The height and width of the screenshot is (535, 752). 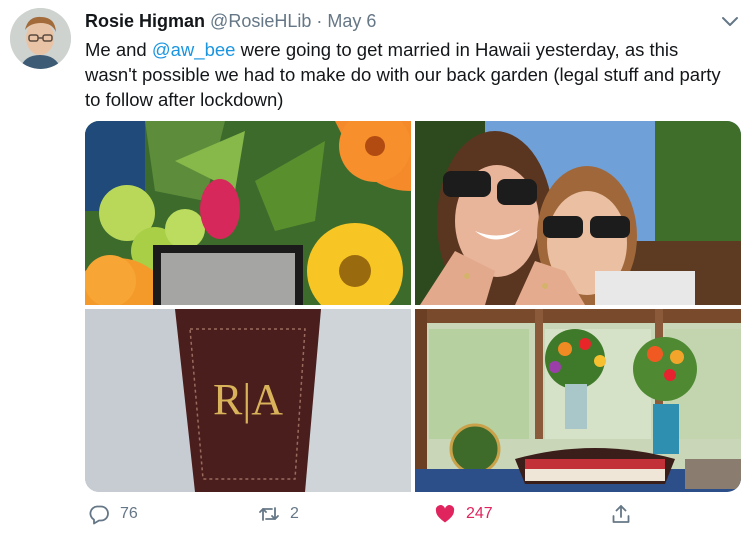 I want to click on reply-button: 76, so click(x=113, y=514).